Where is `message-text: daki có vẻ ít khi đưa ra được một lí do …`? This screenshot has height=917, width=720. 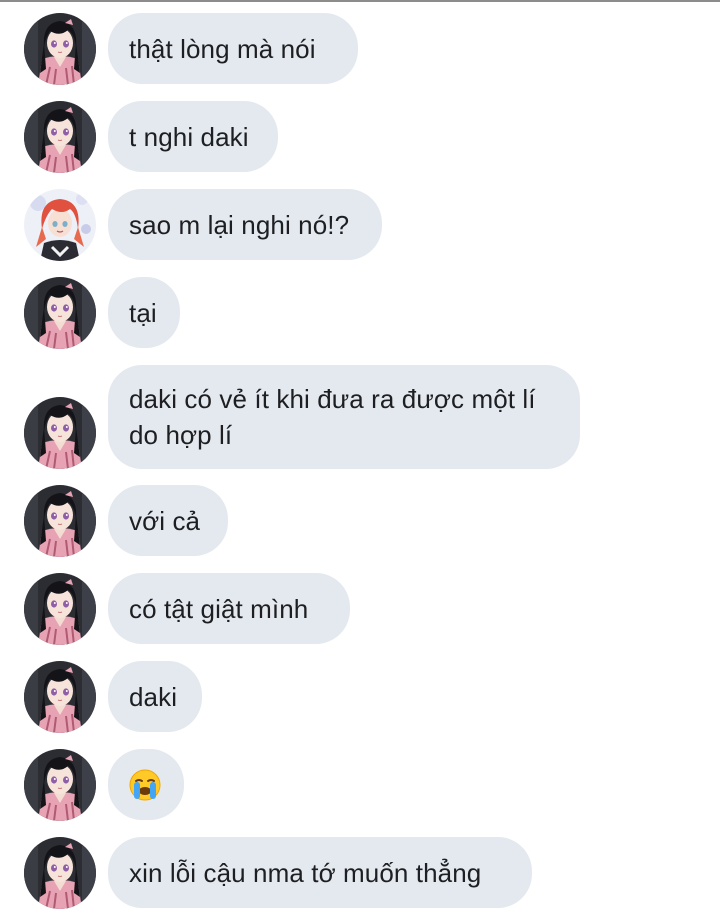
message-text: daki có vẻ ít khi đưa ra được một lí do … is located at coordinates (332, 417).